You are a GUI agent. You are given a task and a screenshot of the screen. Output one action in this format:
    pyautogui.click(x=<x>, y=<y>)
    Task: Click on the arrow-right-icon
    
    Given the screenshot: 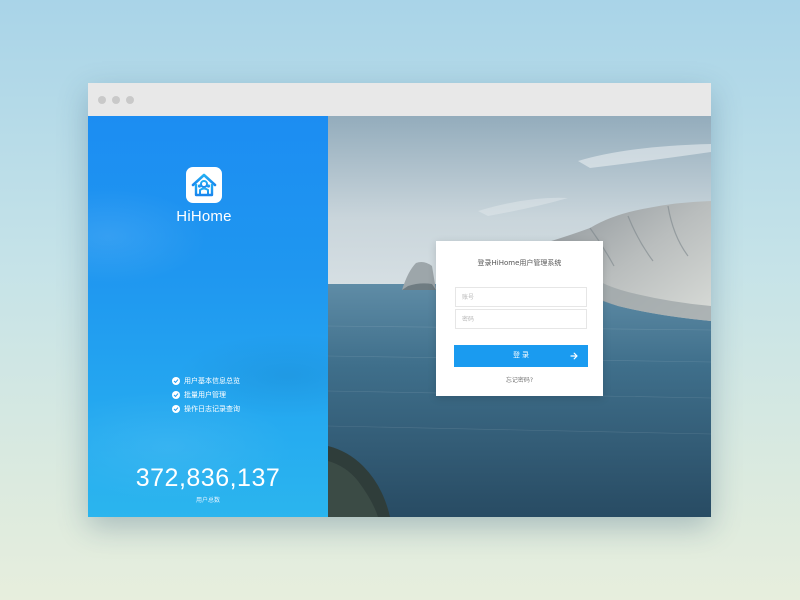 What is the action you would take?
    pyautogui.click(x=574, y=356)
    